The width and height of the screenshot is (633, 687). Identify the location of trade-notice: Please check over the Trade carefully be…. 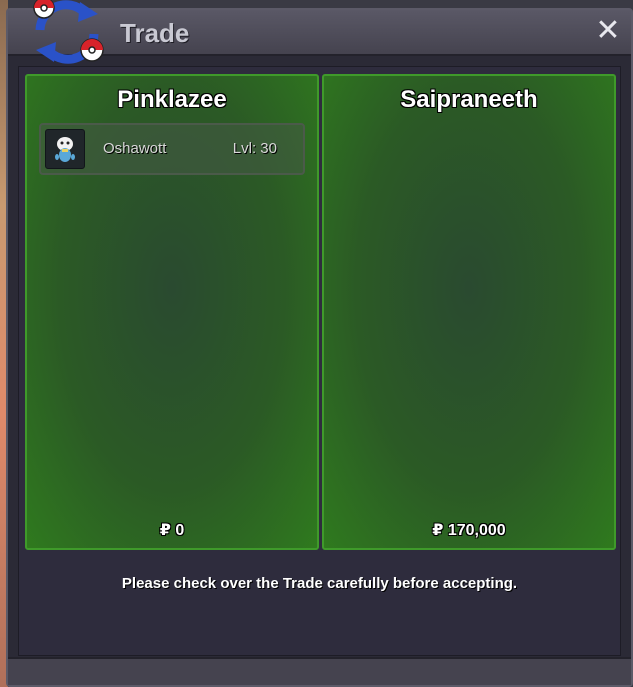
(319, 583).